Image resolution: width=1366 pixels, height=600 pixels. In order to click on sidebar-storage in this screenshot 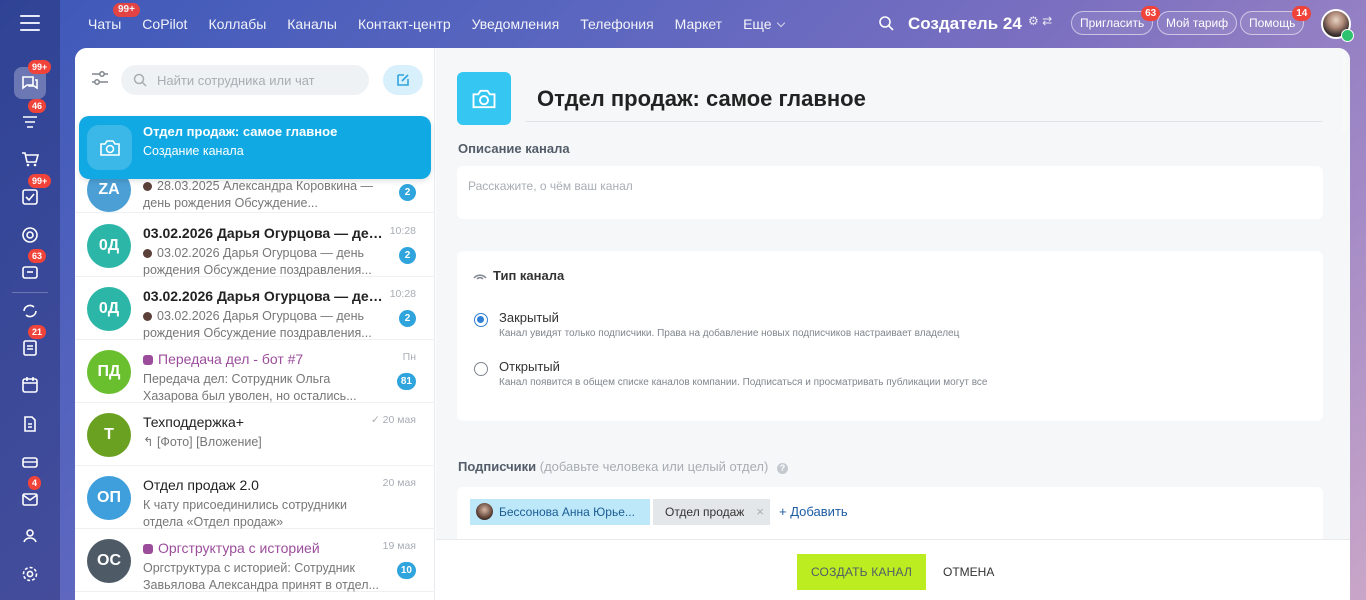, I will do `click(30, 462)`.